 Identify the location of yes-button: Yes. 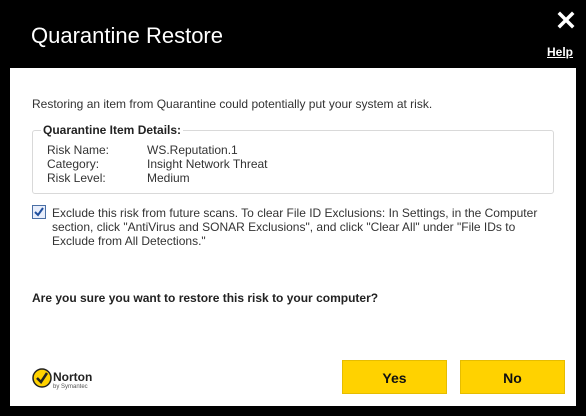
(394, 377).